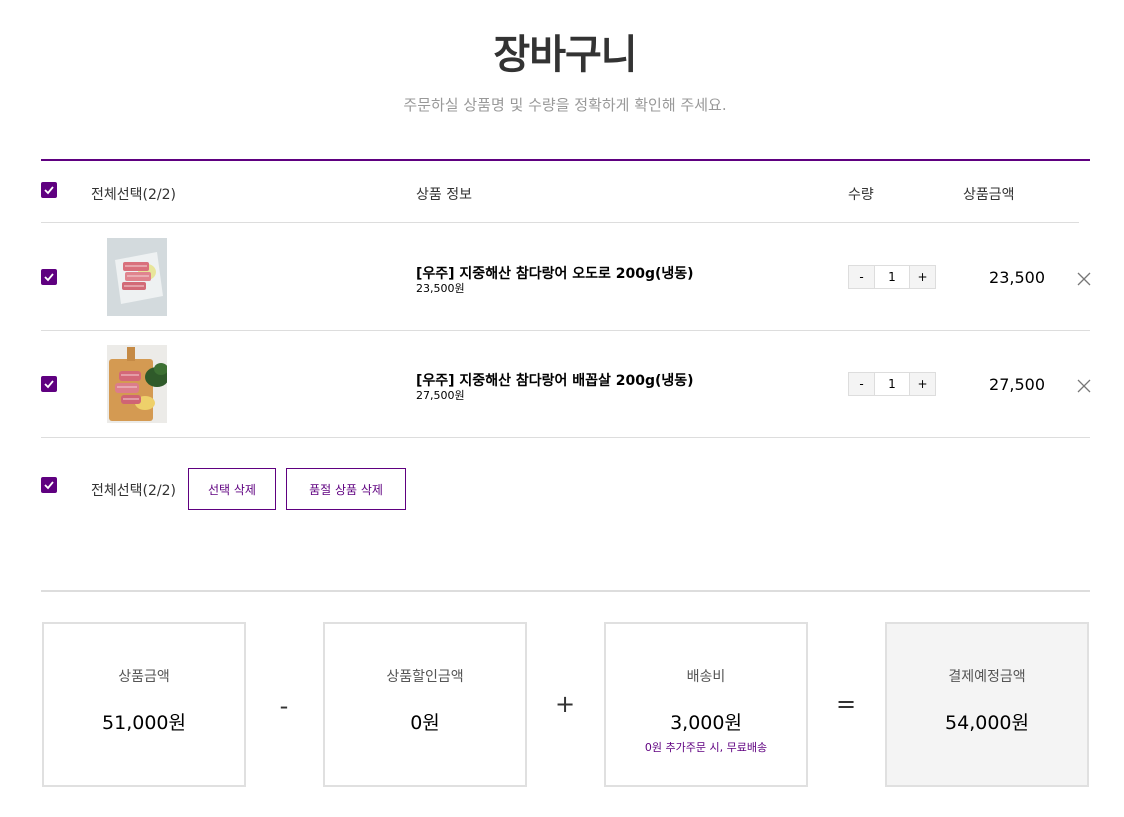 Image resolution: width=1124 pixels, height=817 pixels. Describe the element at coordinates (425, 723) in the screenshot. I see `summary-value: 0원` at that location.